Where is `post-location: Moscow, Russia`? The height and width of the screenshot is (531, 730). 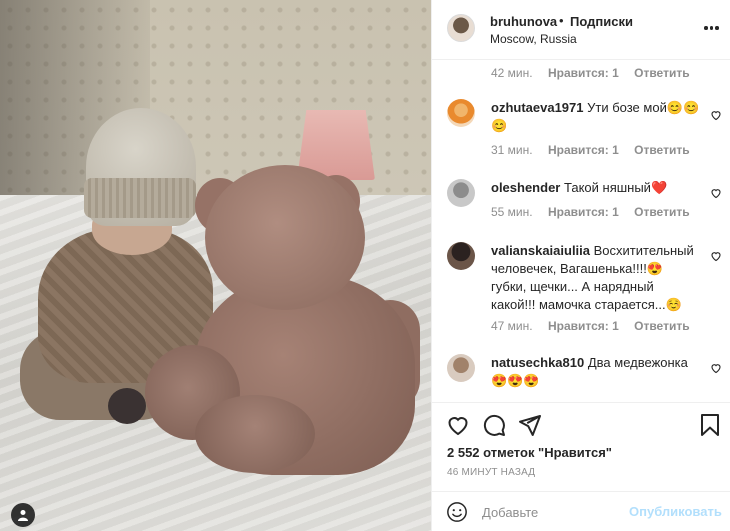
post-location: Moscow, Russia is located at coordinates (533, 39).